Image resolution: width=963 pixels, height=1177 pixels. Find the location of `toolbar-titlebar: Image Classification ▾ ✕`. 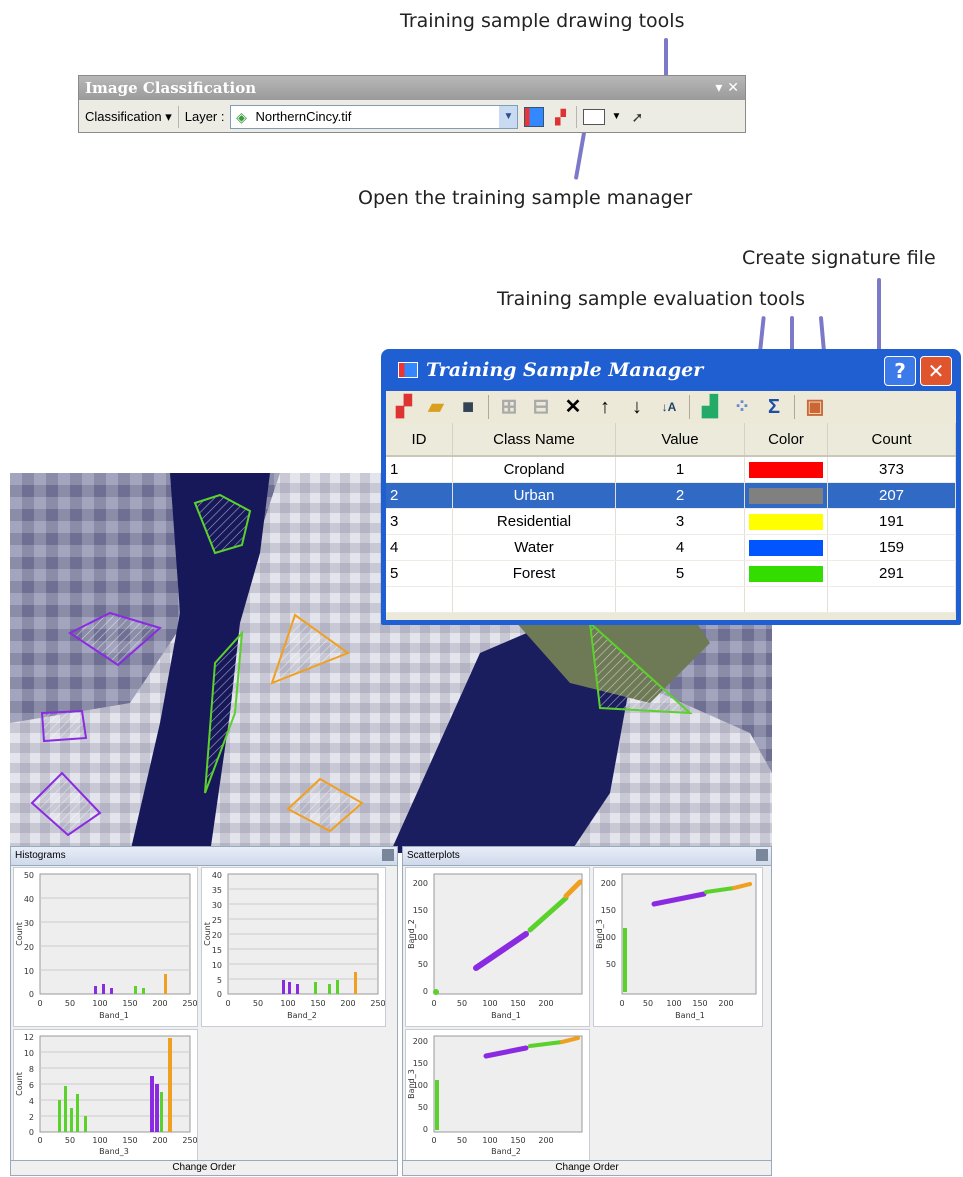

toolbar-titlebar: Image Classification ▾ ✕ is located at coordinates (412, 88).